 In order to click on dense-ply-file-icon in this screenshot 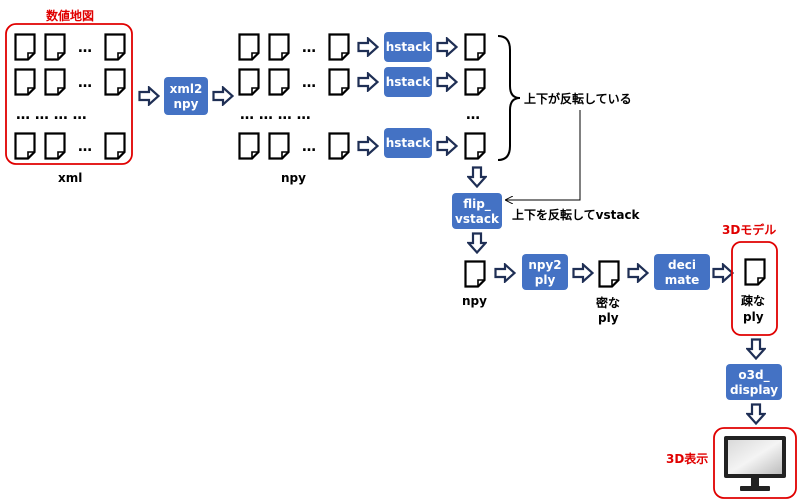, I will do `click(609, 274)`.